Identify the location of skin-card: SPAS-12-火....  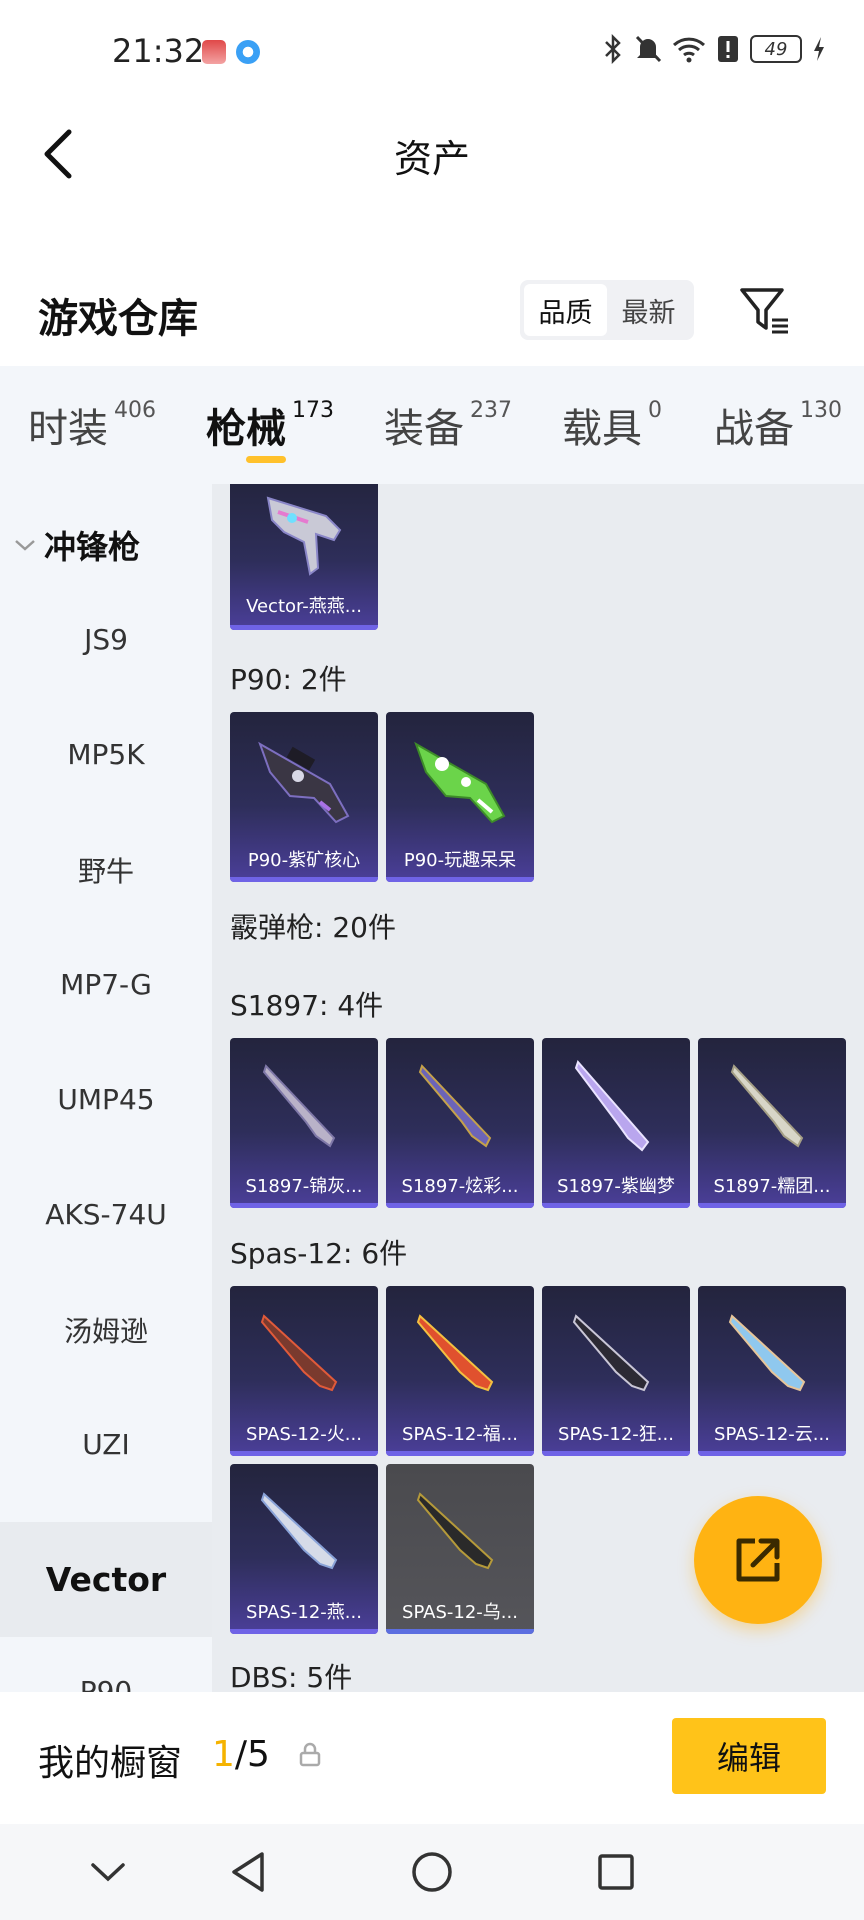
(304, 1371).